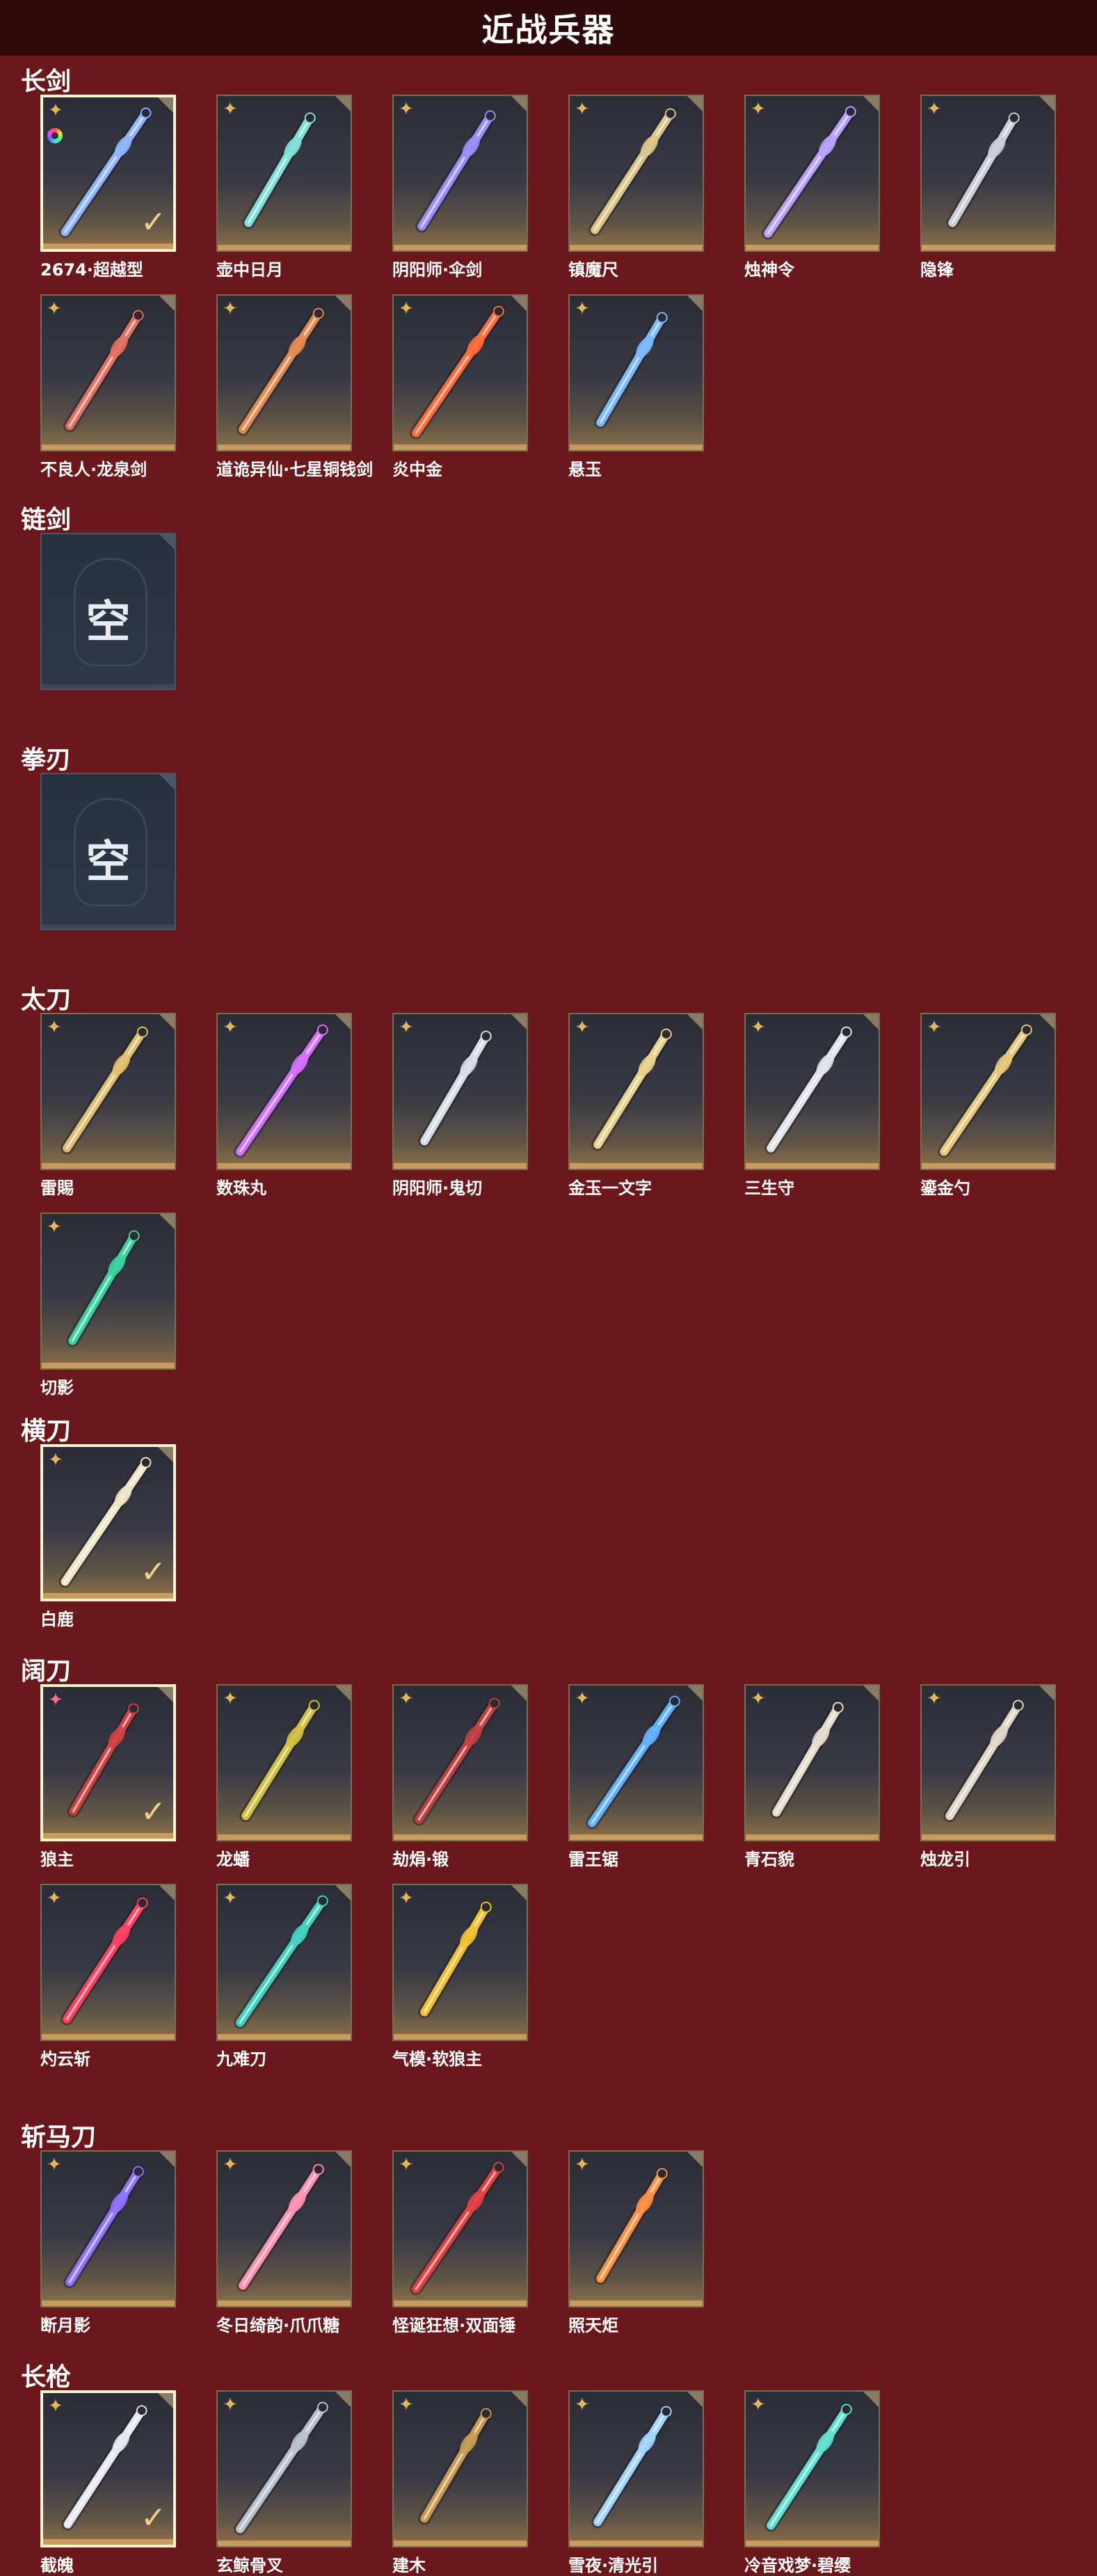 This screenshot has width=1097, height=2576. Describe the element at coordinates (108, 187) in the screenshot. I see `weapon-card: ✦ ✓ 2674·超越型` at that location.